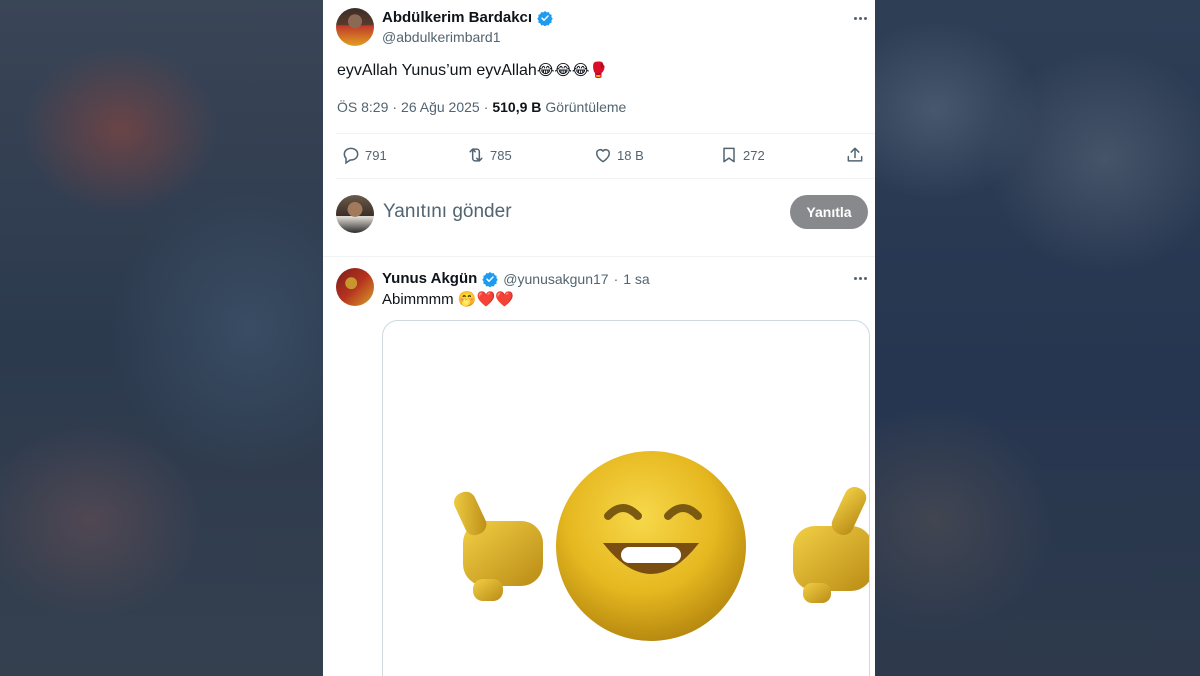 The height and width of the screenshot is (676, 1200). What do you see at coordinates (355, 214) in the screenshot?
I see `current-user-avatar` at bounding box center [355, 214].